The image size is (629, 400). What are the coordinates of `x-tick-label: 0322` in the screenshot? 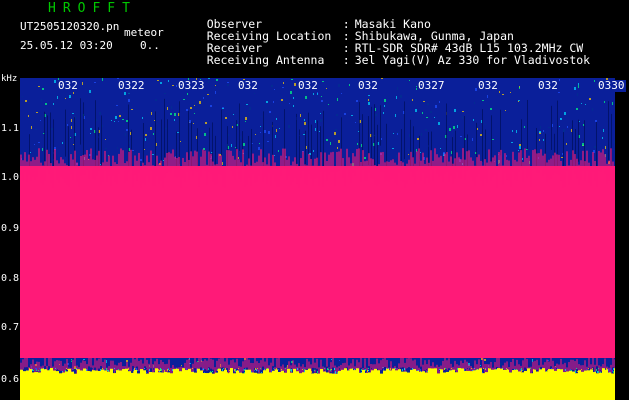 It's located at (131, 85).